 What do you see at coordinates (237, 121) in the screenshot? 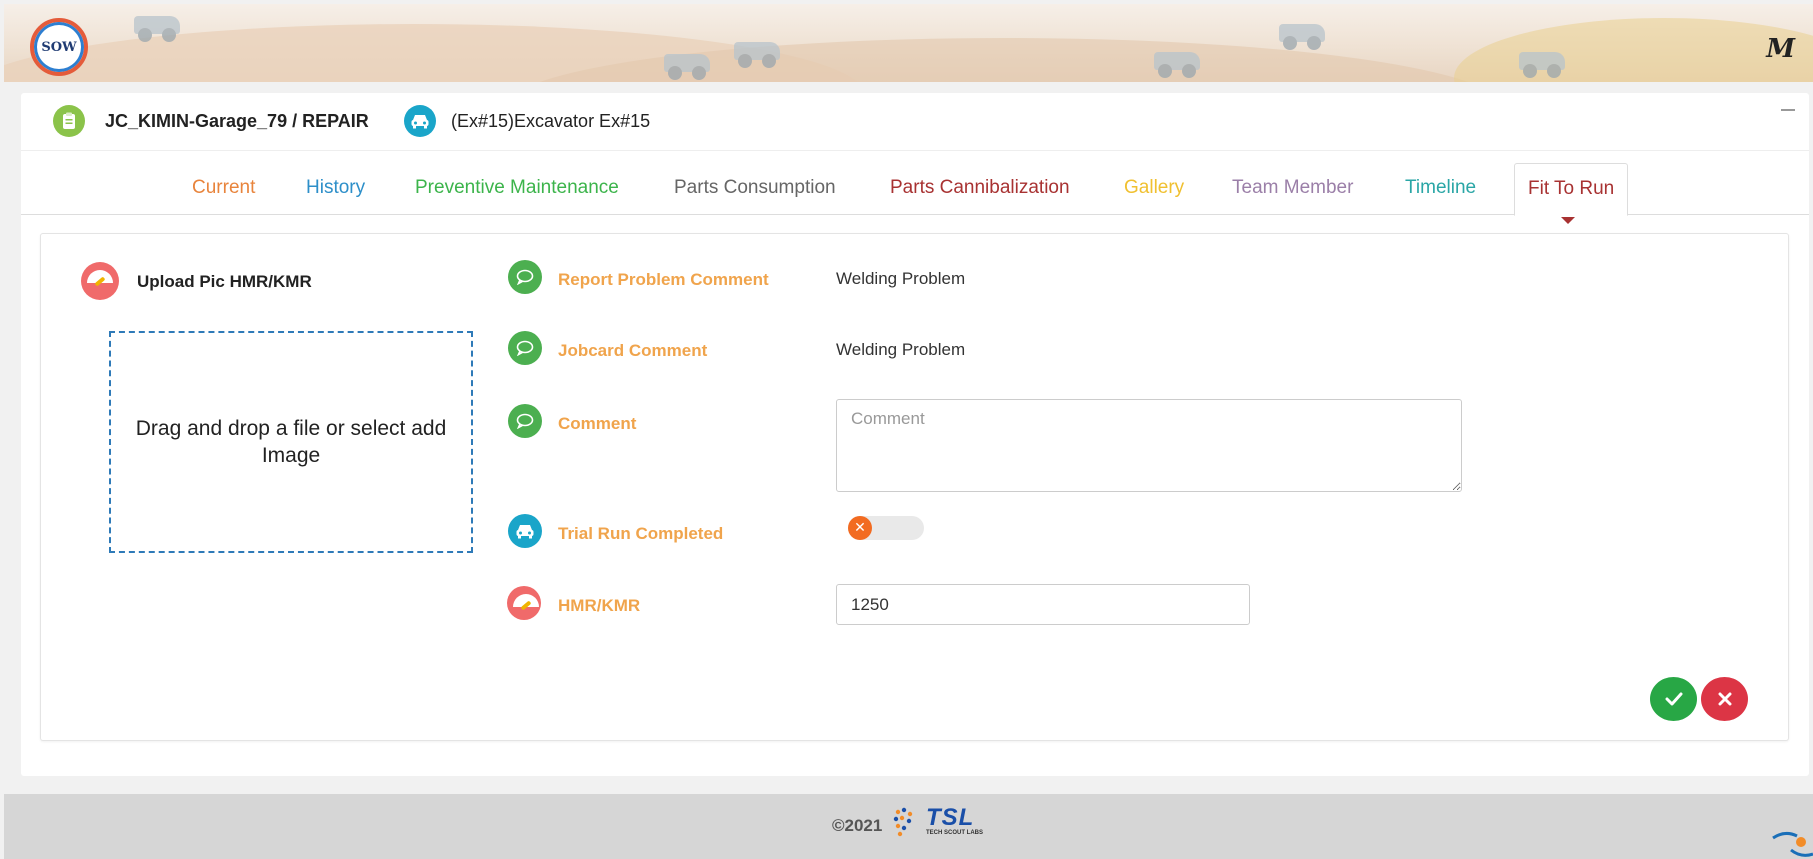
I see `jobcard-title: JC_KIMIN-Garage_79 / REPAIR` at bounding box center [237, 121].